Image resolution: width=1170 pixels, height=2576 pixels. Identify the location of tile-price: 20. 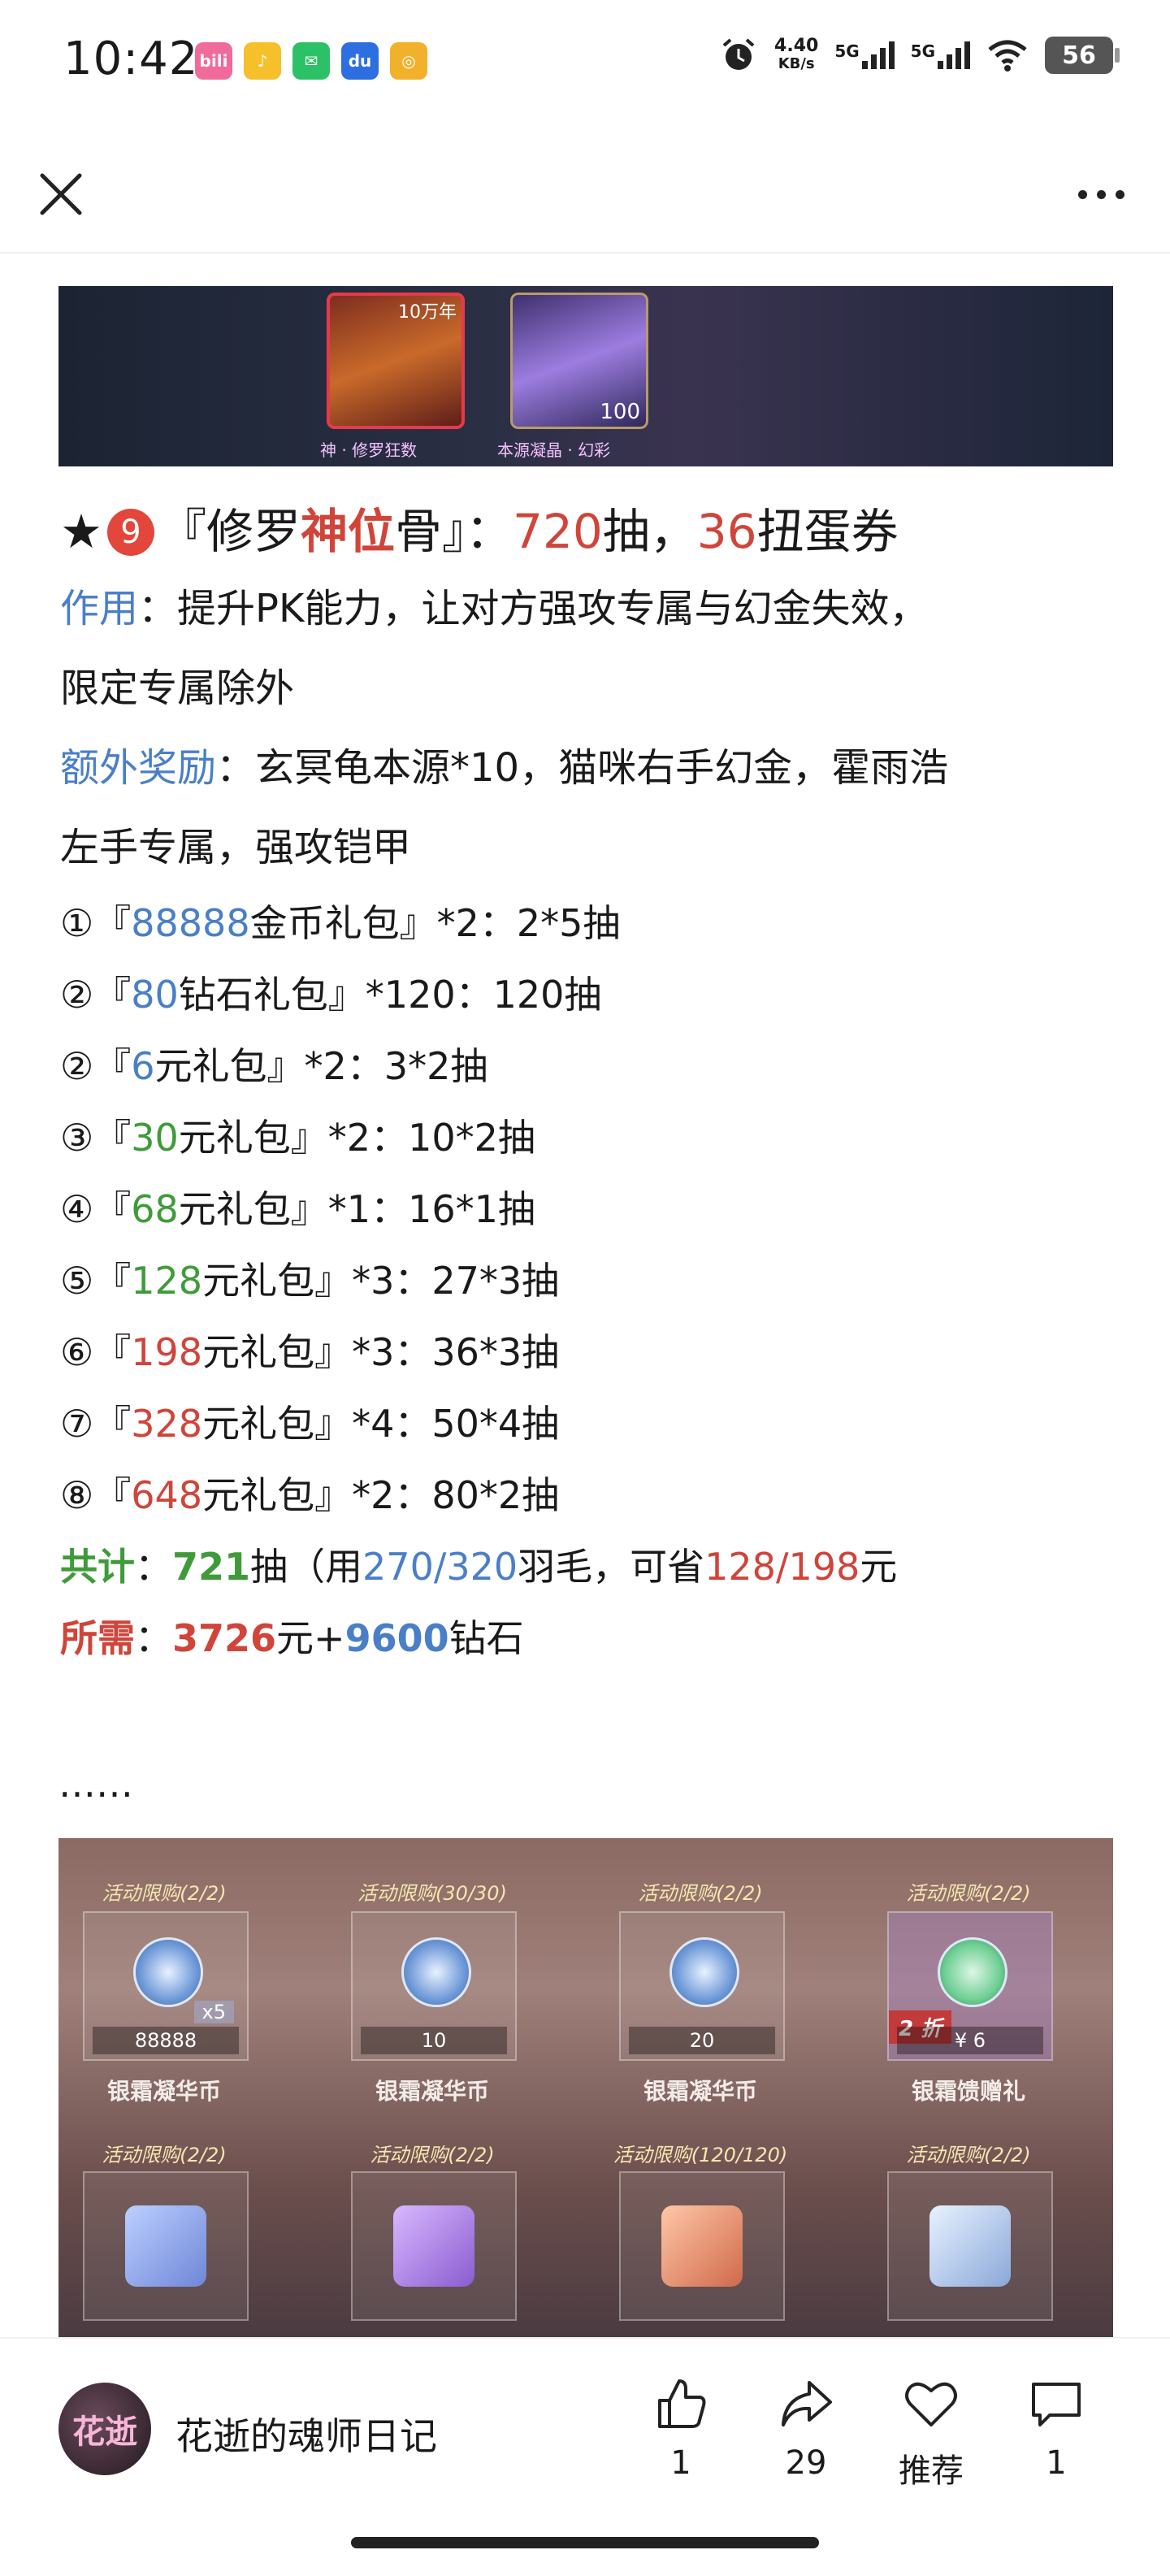
(702, 2040).